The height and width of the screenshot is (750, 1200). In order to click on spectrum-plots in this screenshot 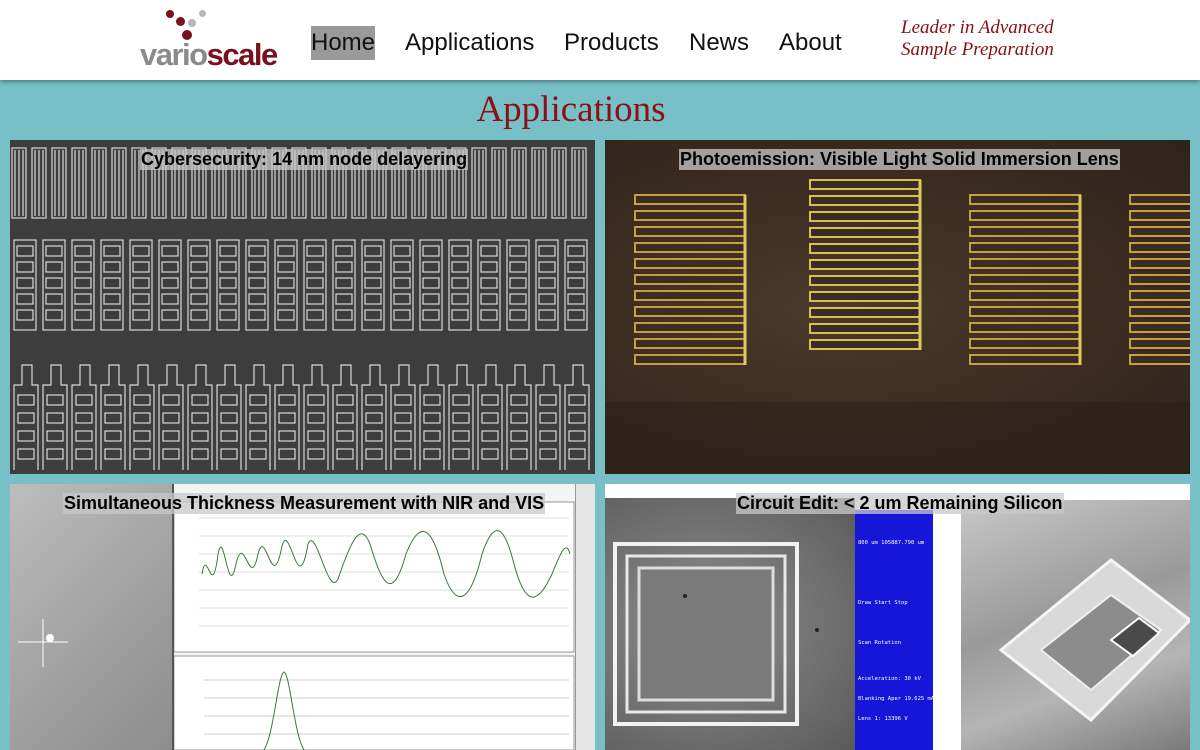, I will do `click(378, 617)`.